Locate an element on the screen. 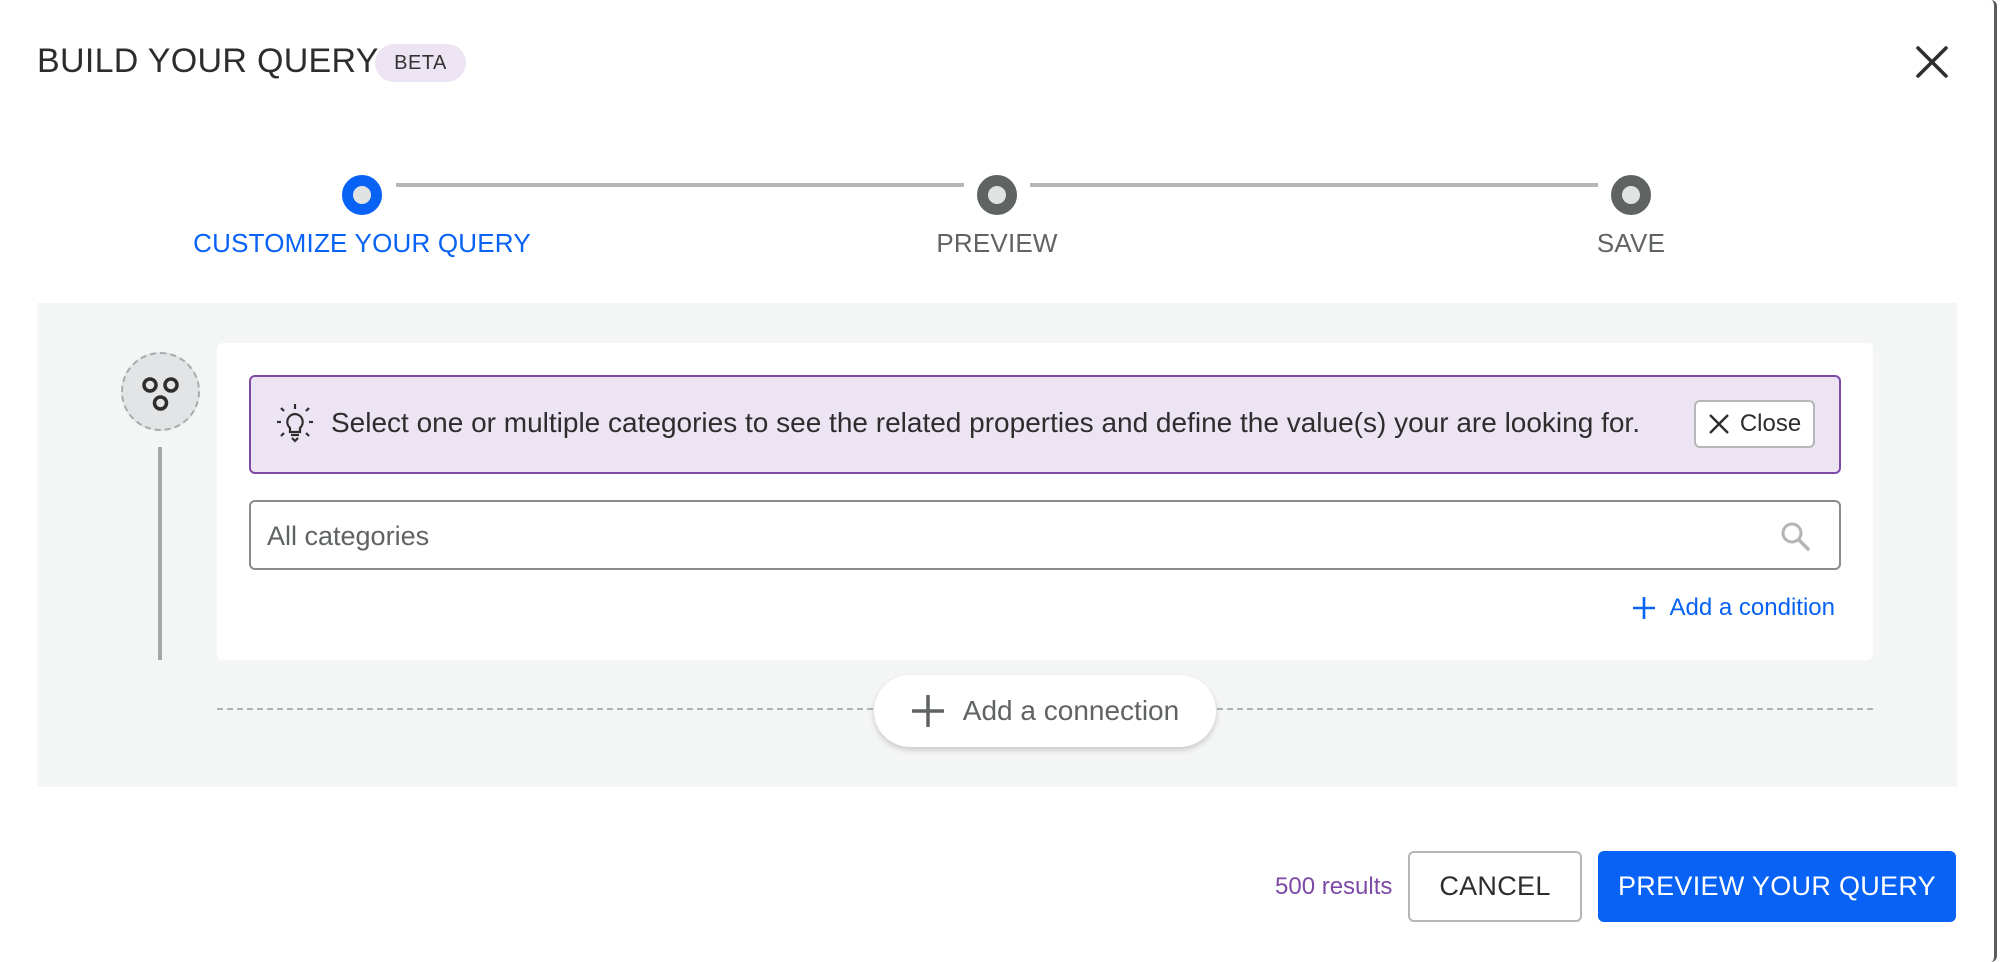  add-connection-label: Add a connection is located at coordinates (1071, 710).